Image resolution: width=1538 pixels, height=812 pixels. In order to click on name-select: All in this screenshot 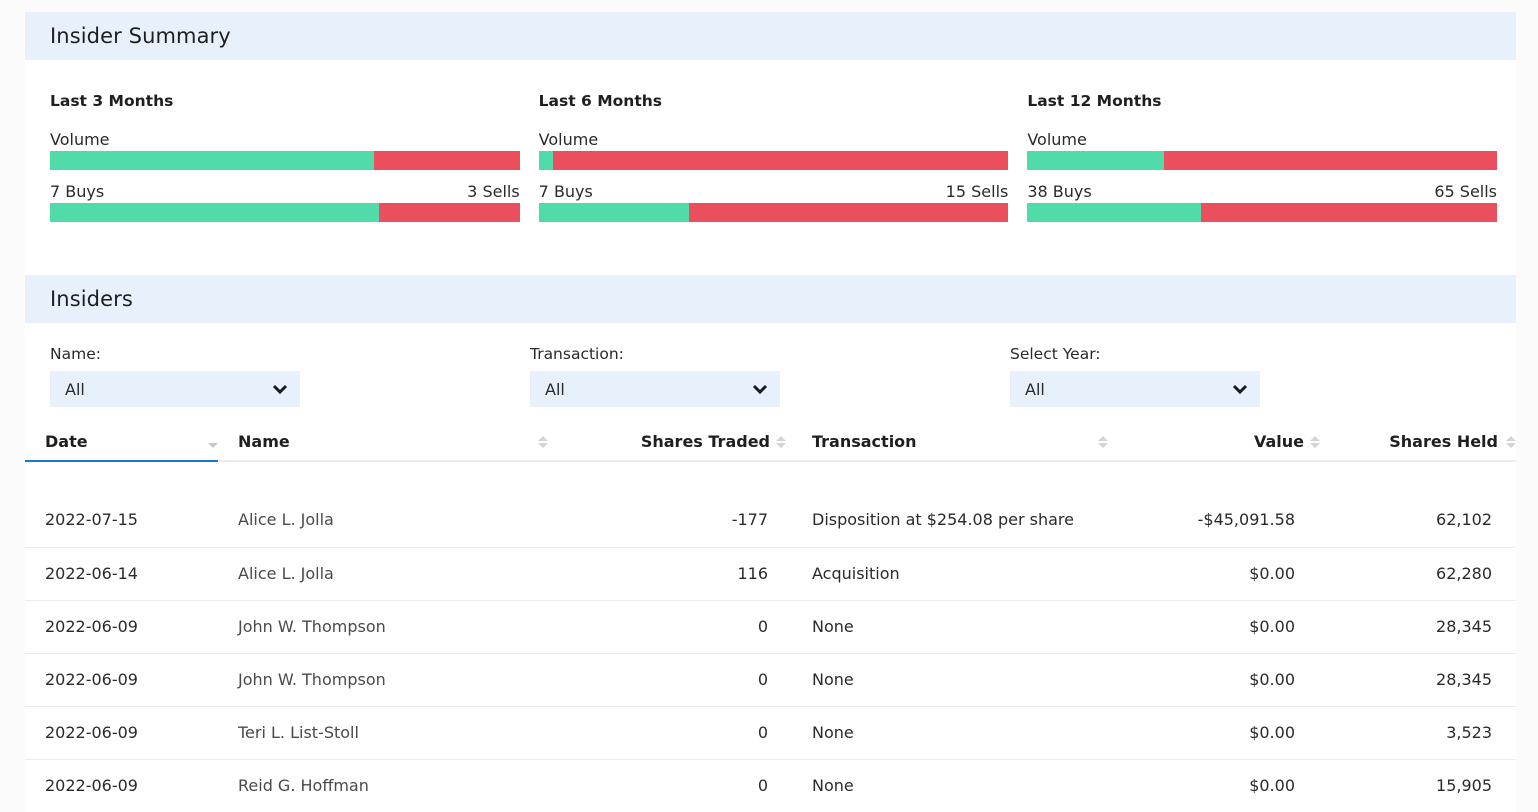, I will do `click(175, 389)`.